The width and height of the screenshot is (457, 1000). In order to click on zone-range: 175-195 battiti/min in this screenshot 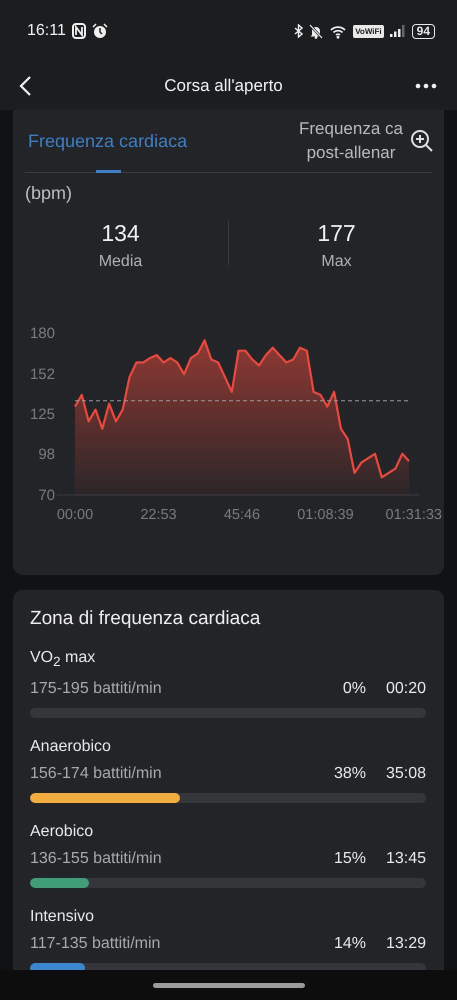, I will do `click(96, 689)`.